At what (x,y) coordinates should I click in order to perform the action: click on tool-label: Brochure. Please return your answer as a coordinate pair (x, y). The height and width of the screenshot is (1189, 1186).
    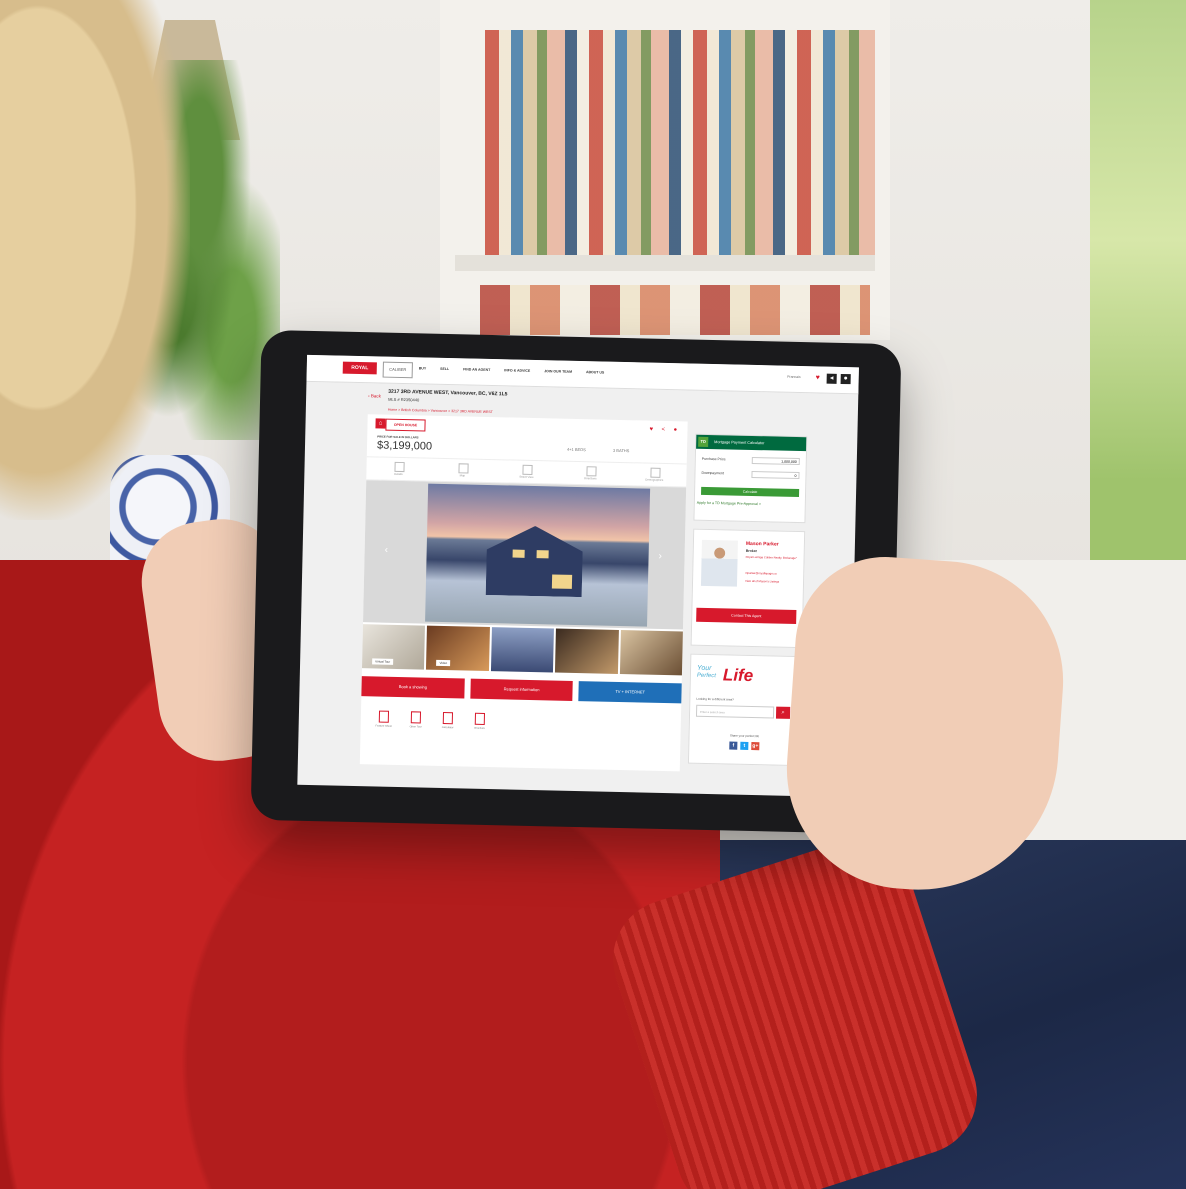
    Looking at the image, I should click on (479, 728).